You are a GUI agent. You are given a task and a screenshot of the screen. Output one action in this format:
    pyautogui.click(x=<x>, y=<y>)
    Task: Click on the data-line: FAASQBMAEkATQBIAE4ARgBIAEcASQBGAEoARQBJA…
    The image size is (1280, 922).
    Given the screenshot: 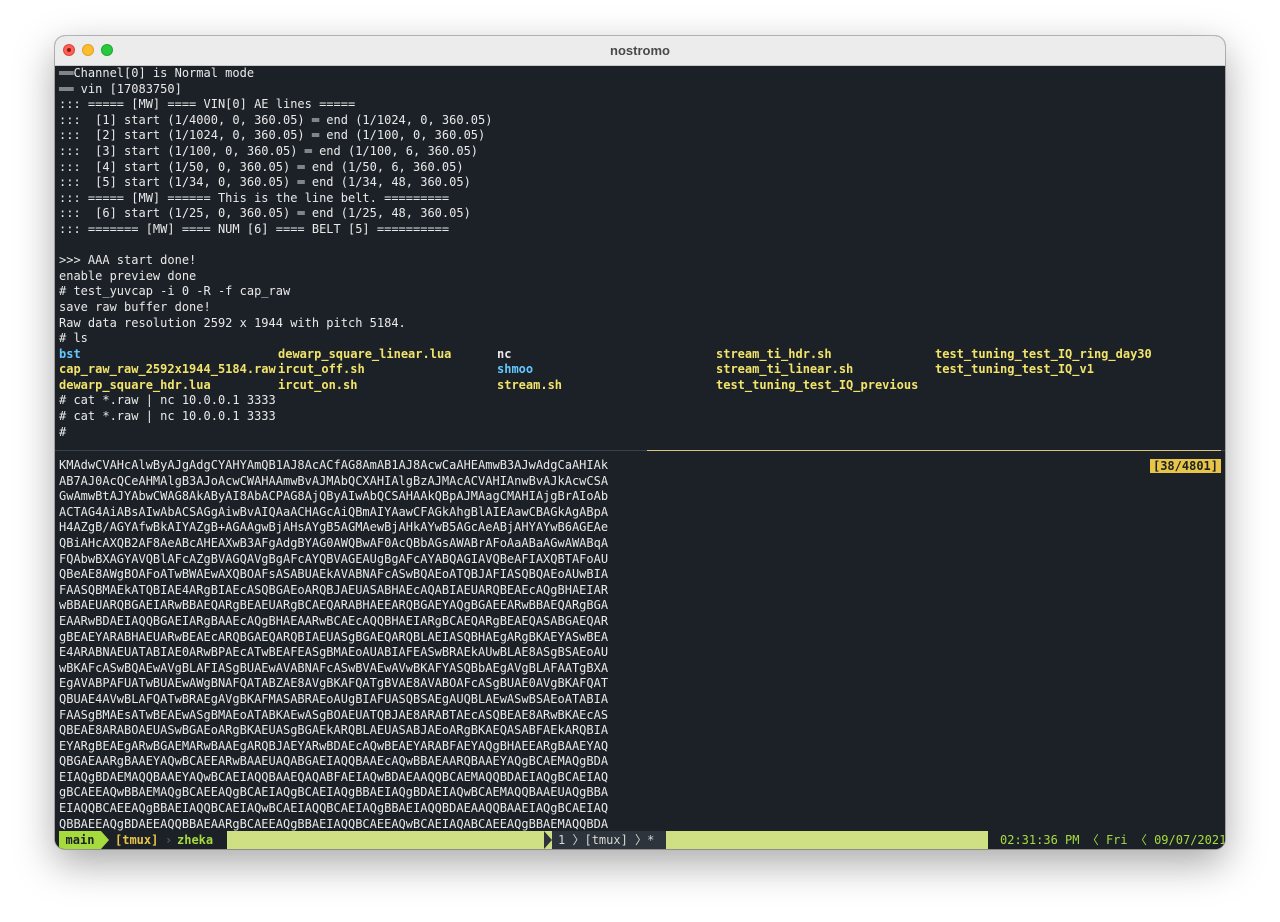 What is the action you would take?
    pyautogui.click(x=334, y=589)
    